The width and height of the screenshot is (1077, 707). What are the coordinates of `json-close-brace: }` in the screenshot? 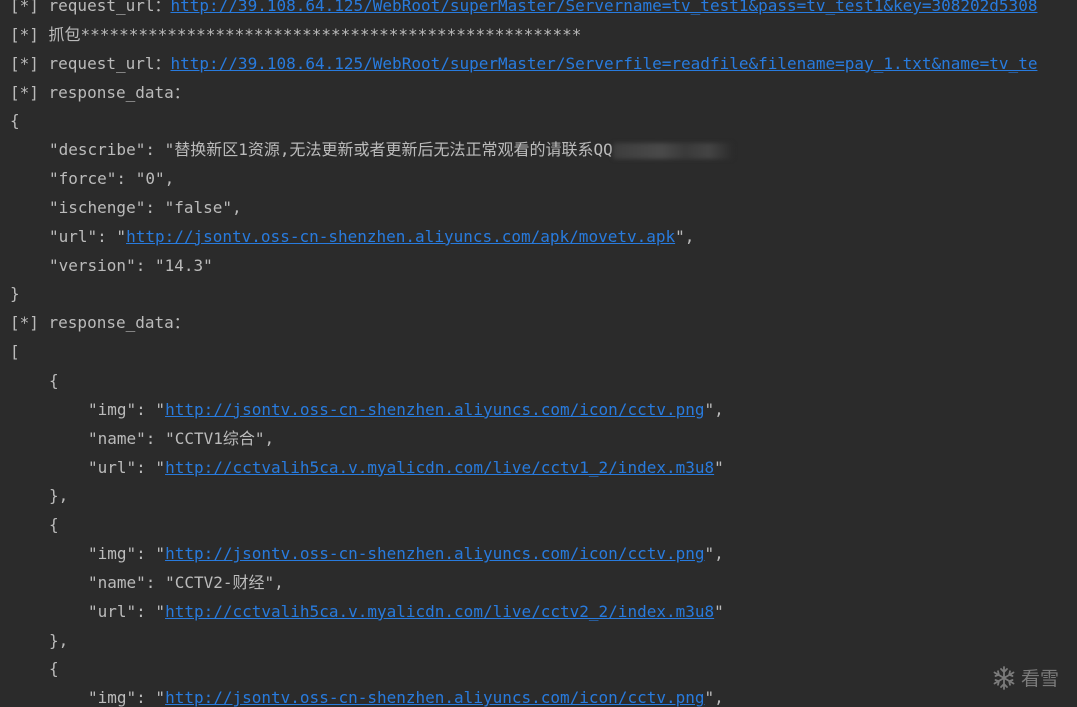 It's located at (543, 294).